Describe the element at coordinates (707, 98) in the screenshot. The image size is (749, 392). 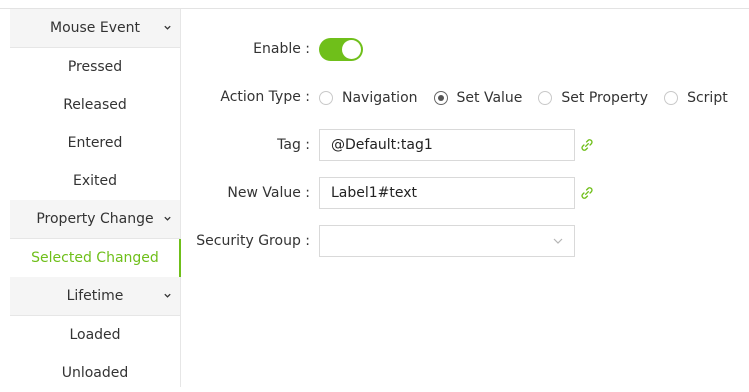
I see `radio-label: Script` at that location.